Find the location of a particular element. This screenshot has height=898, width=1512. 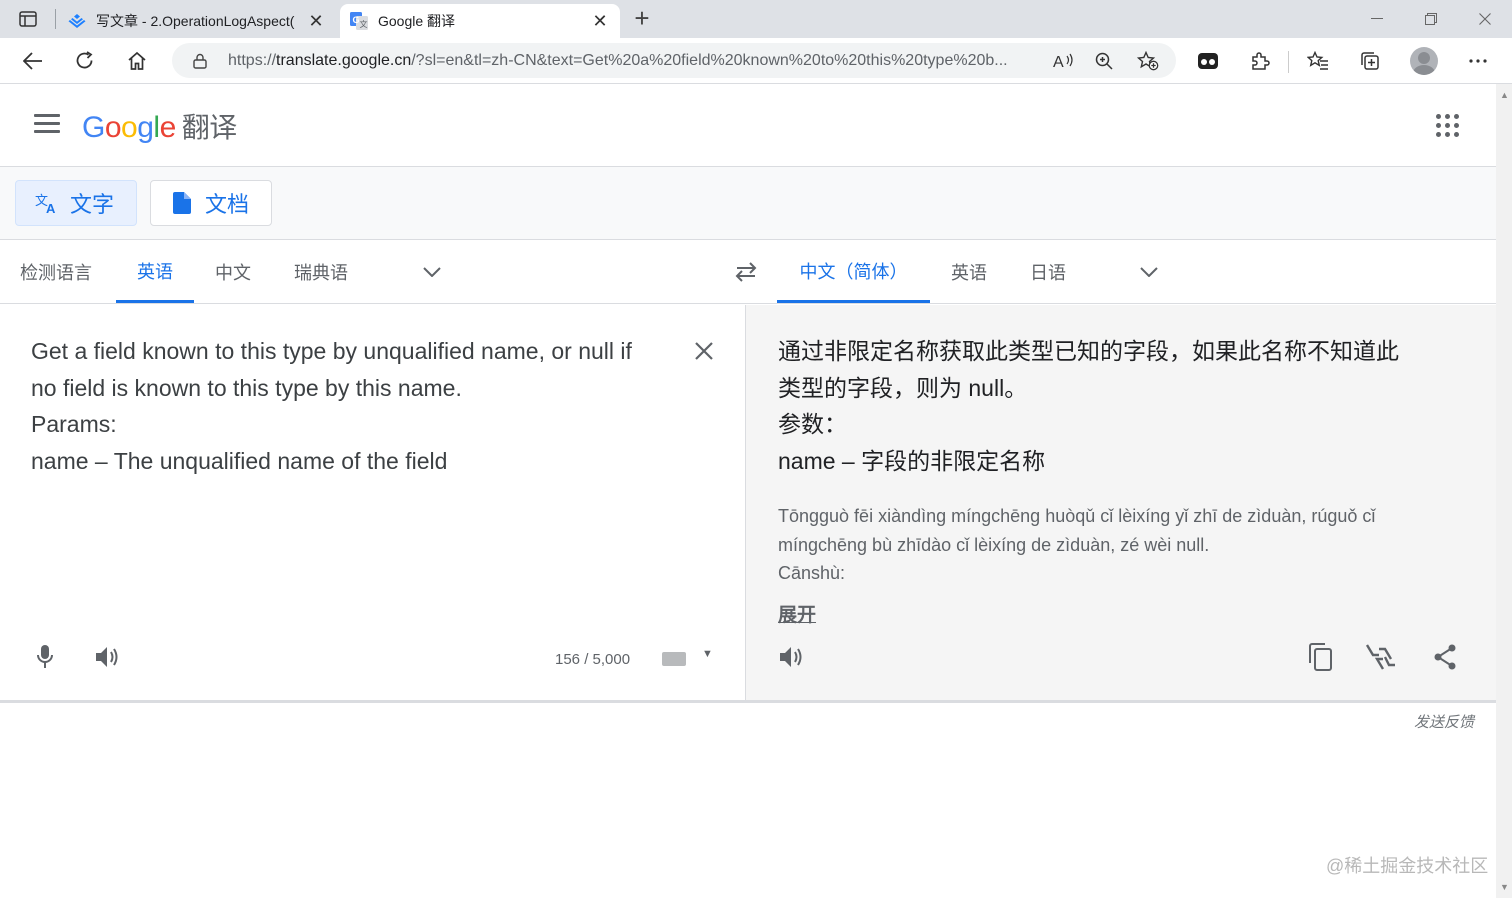

restore-icon is located at coordinates (1431, 19).